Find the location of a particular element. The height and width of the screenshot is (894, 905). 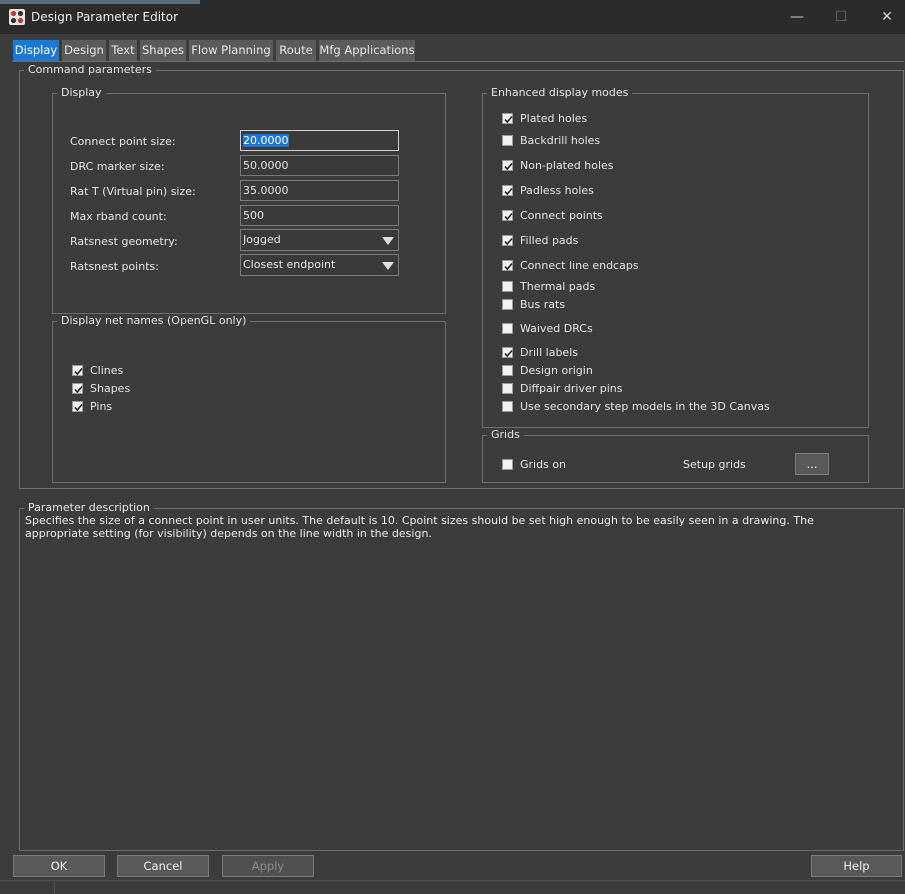

connect-points-checkbox is located at coordinates (507, 215).